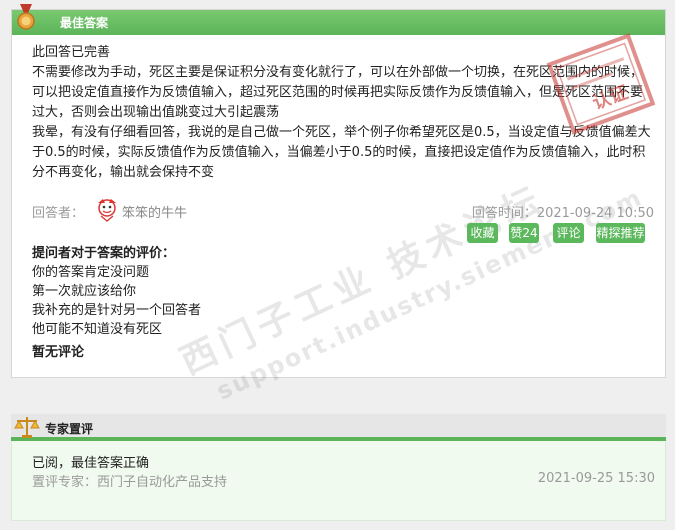 The height and width of the screenshot is (530, 675). What do you see at coordinates (568, 233) in the screenshot?
I see `comment-button: 评论` at bounding box center [568, 233].